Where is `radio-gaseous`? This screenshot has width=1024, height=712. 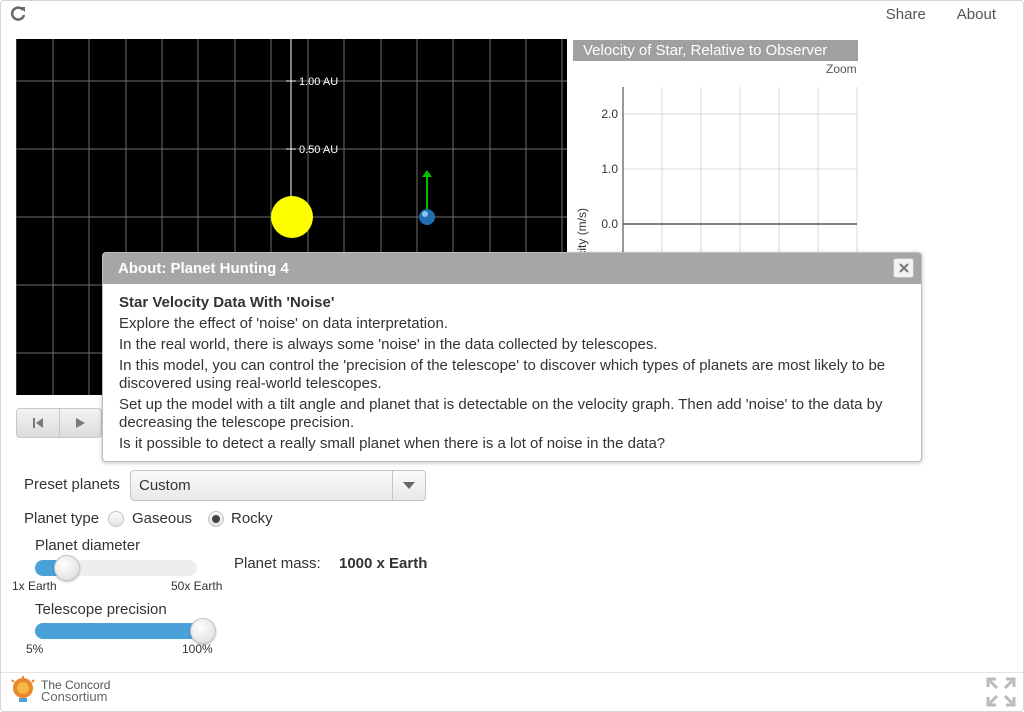
radio-gaseous is located at coordinates (116, 519).